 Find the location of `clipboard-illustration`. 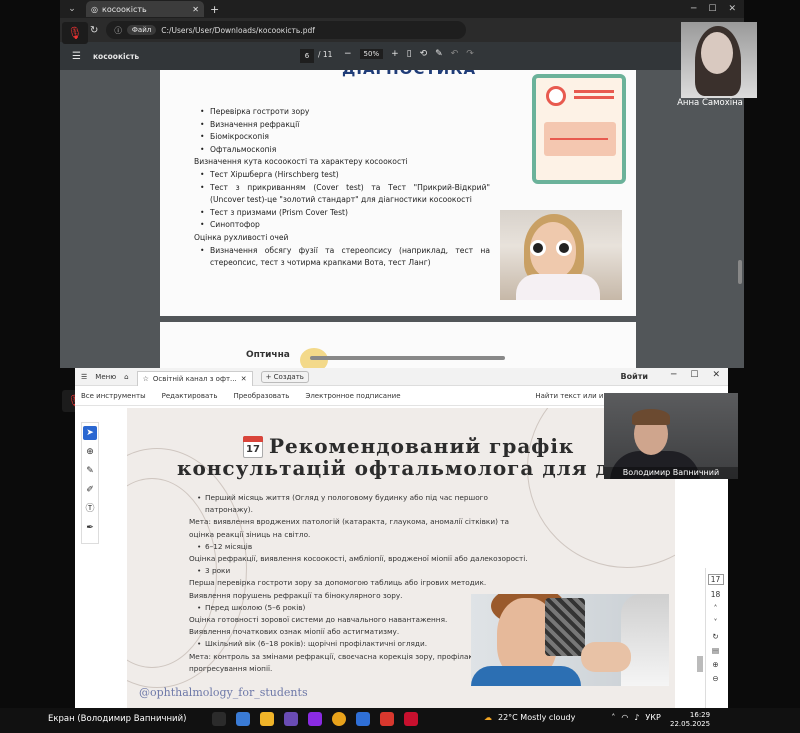

clipboard-illustration is located at coordinates (579, 129).